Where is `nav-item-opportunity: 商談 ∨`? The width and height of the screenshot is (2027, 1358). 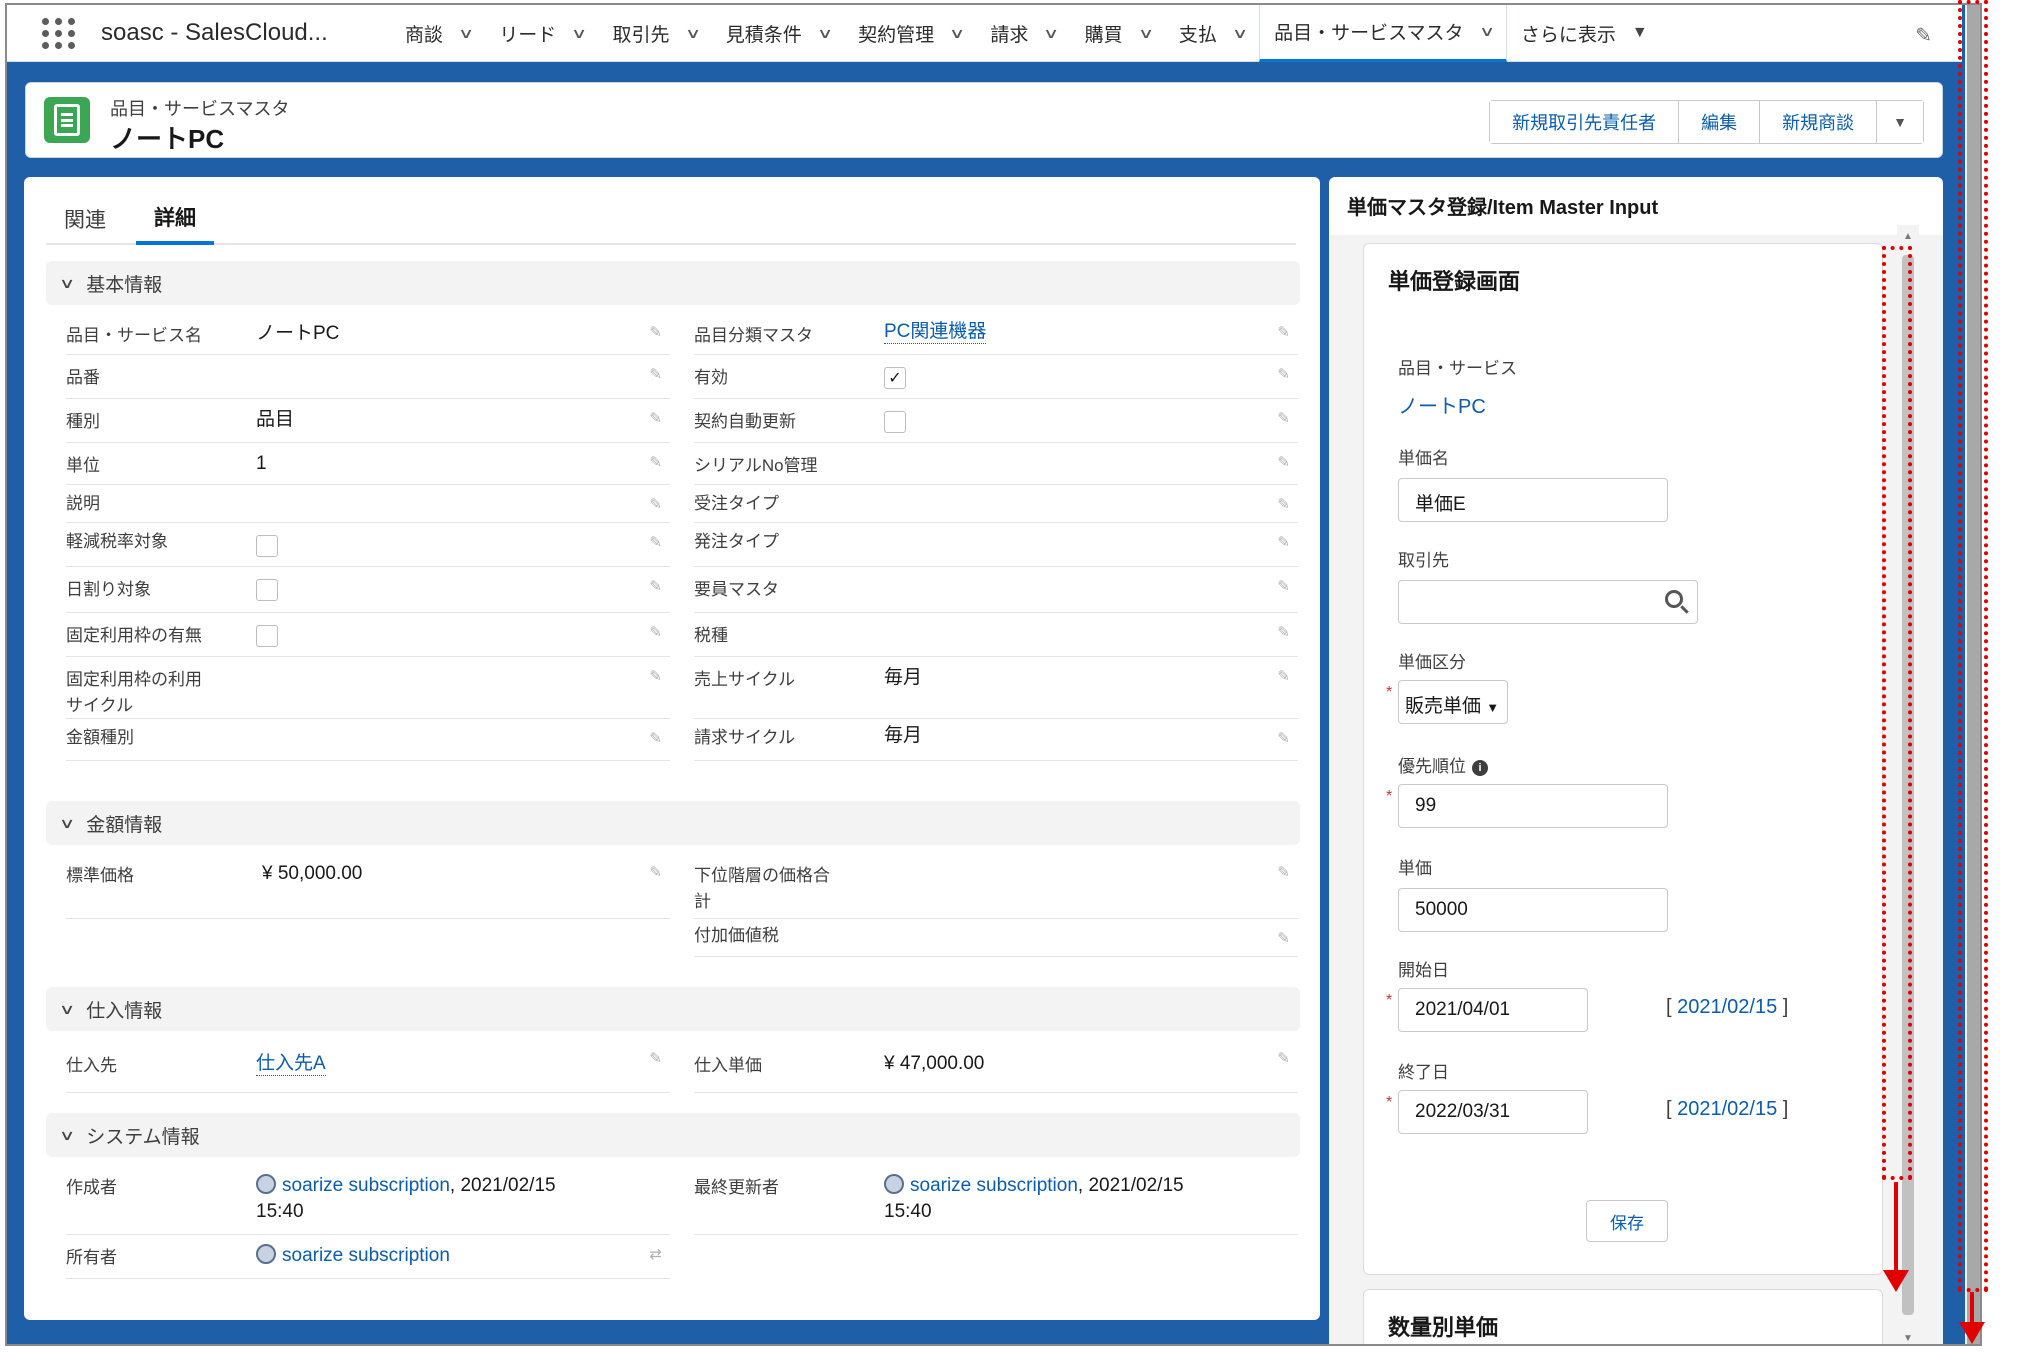 nav-item-opportunity: 商談 ∨ is located at coordinates (438, 33).